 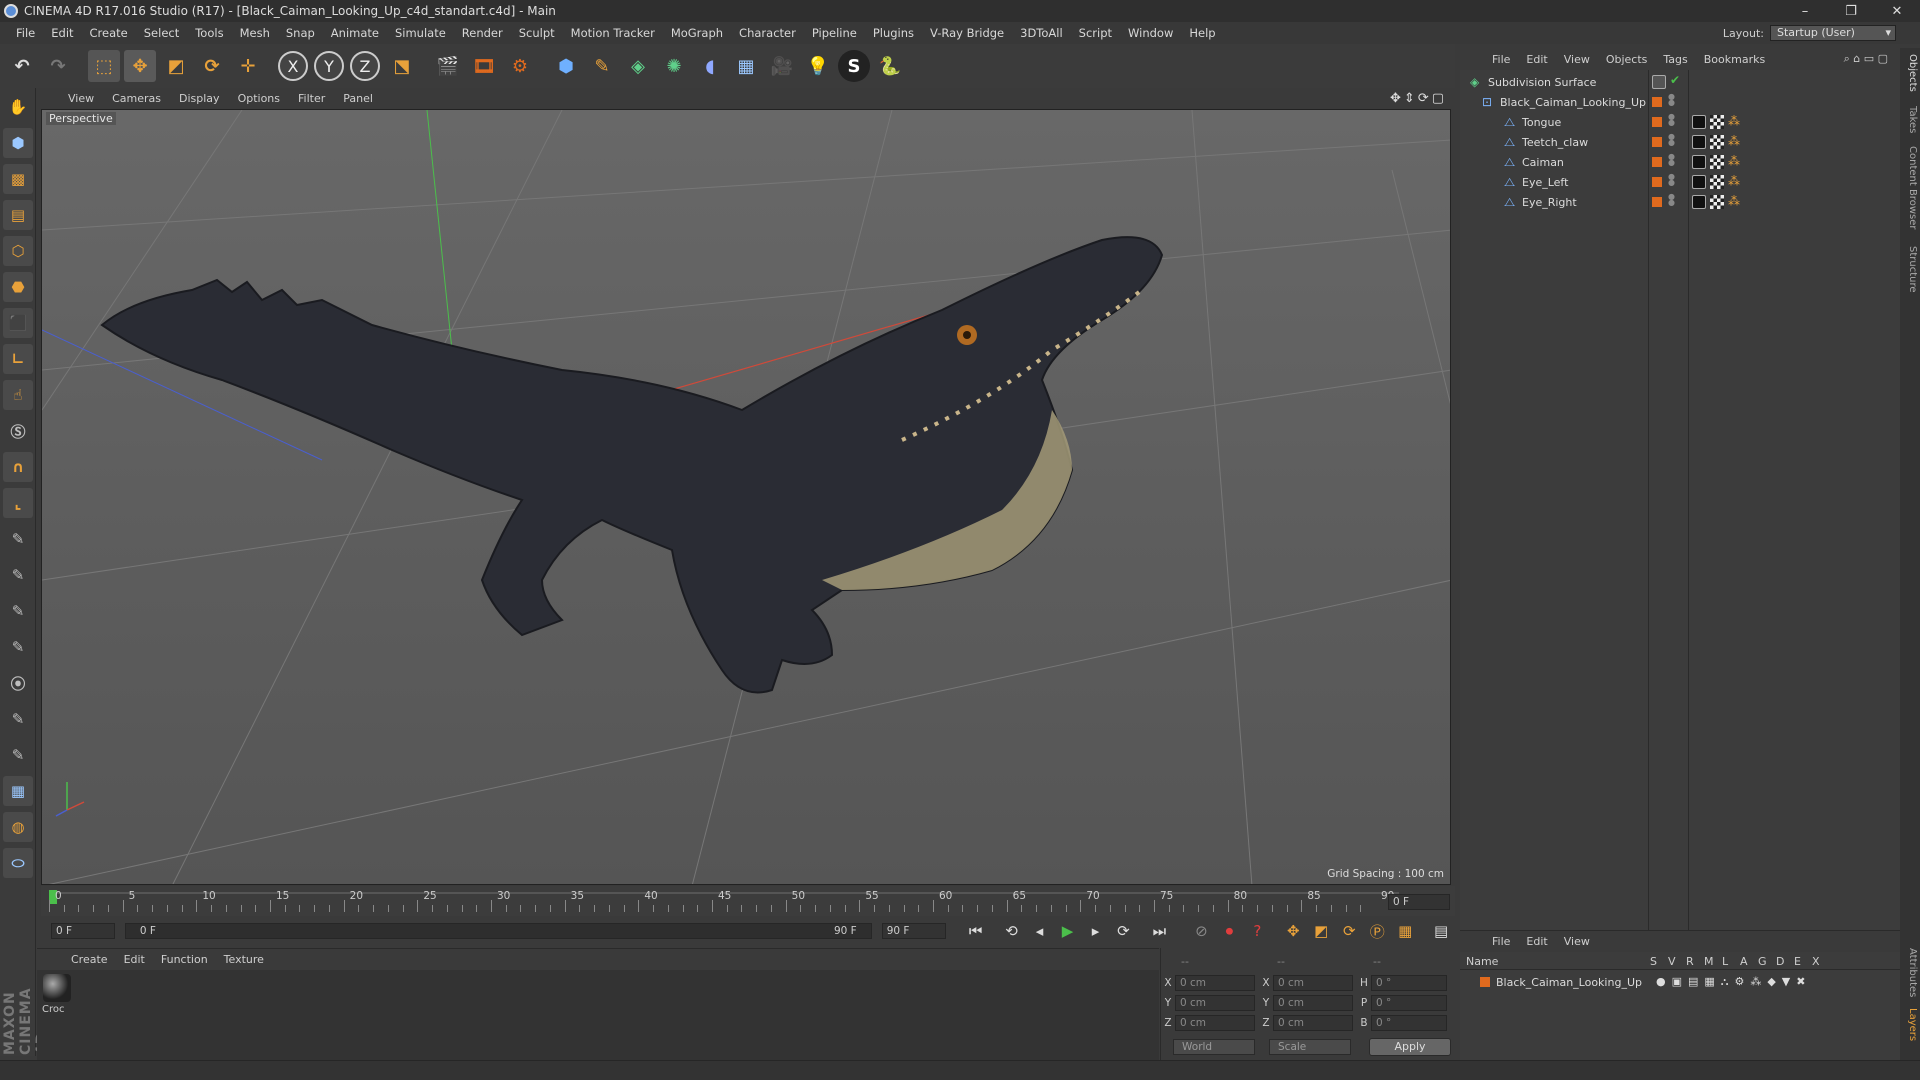 What do you see at coordinates (537, 33) in the screenshot?
I see `menu-sculpt: Sculpt` at bounding box center [537, 33].